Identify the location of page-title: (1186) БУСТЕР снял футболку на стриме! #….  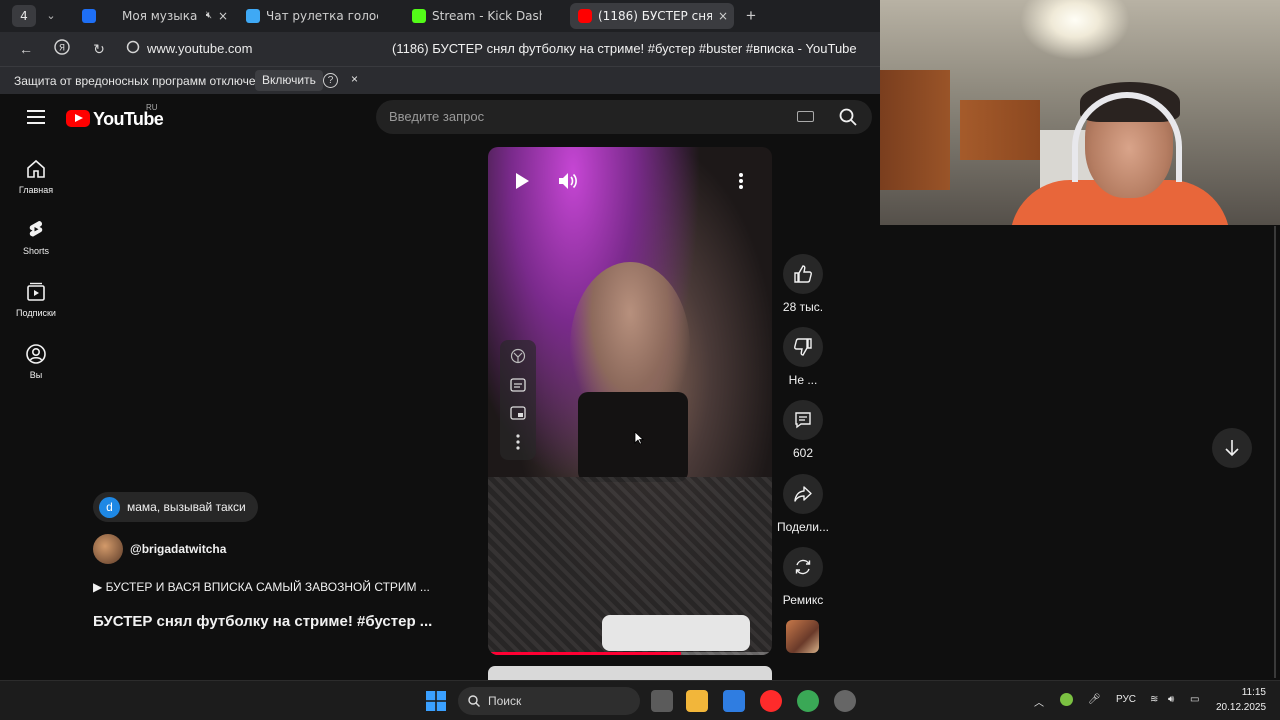
(624, 48).